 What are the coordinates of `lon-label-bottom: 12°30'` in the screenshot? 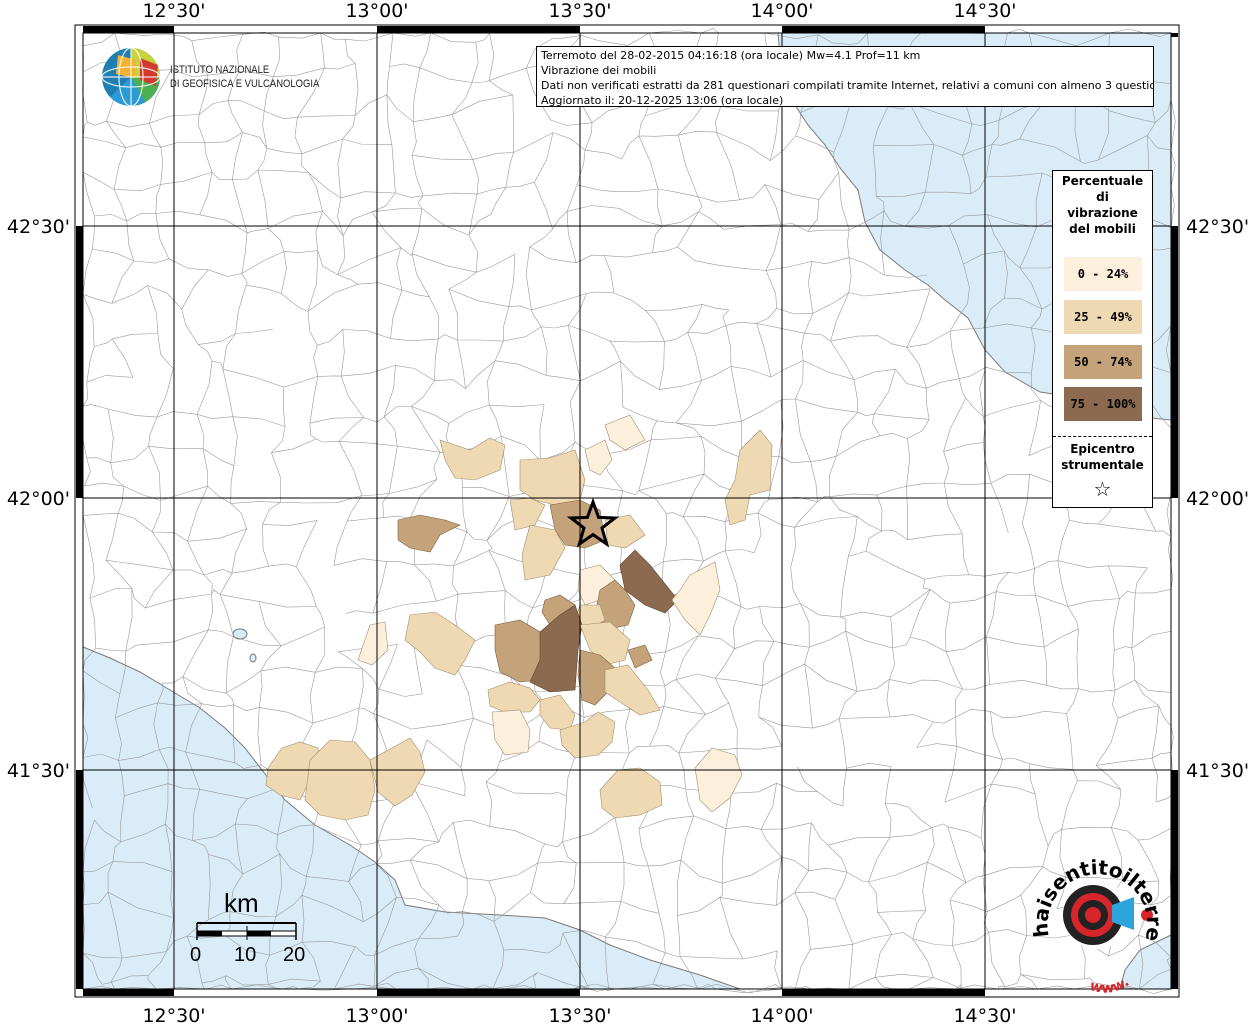 It's located at (173, 1014).